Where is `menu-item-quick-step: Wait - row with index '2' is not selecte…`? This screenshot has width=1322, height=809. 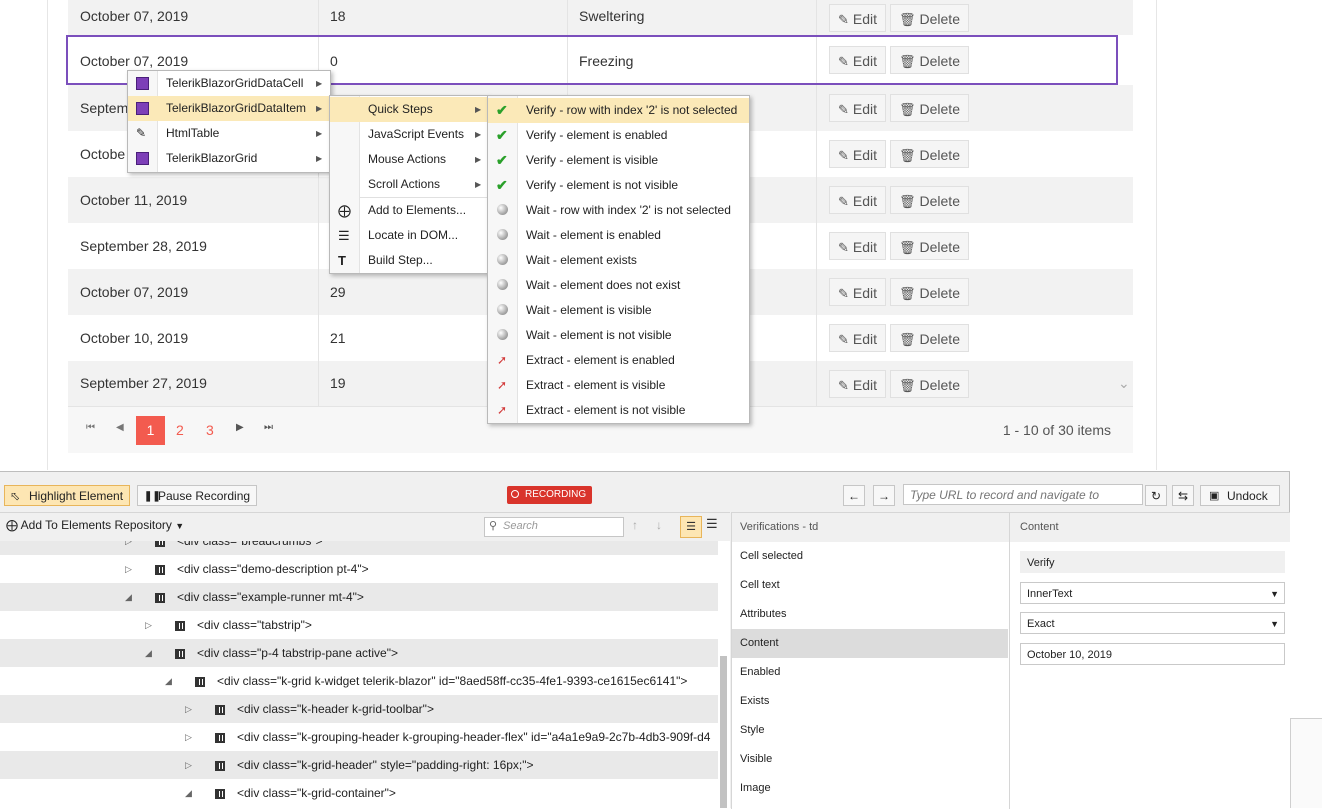 menu-item-quick-step: Wait - row with index '2' is not selecte… is located at coordinates (618, 210).